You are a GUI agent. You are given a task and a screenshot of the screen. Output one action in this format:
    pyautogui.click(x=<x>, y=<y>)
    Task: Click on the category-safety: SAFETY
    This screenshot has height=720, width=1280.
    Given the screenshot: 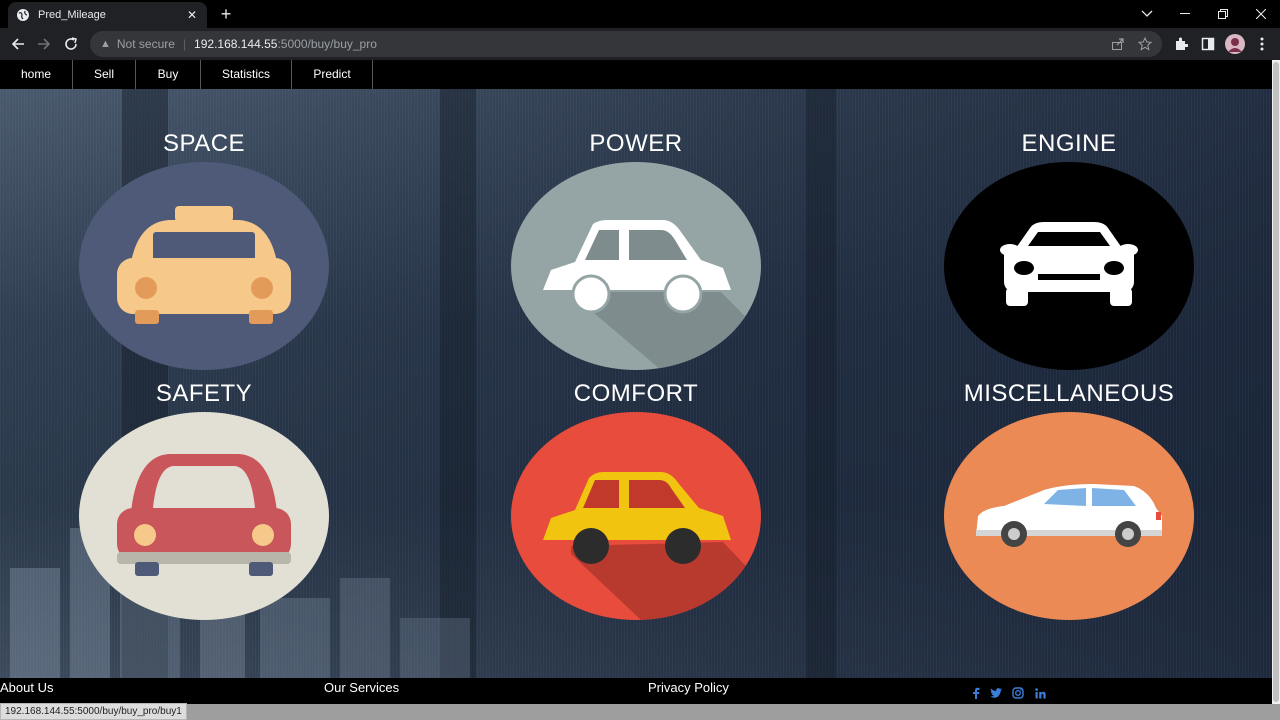 What is the action you would take?
    pyautogui.click(x=204, y=498)
    